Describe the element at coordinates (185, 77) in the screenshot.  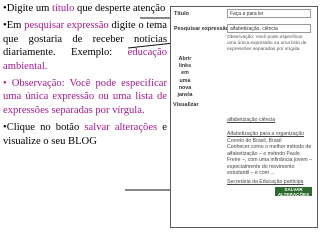
I see `open-links-option: Abrir links em uma nova janela` at that location.